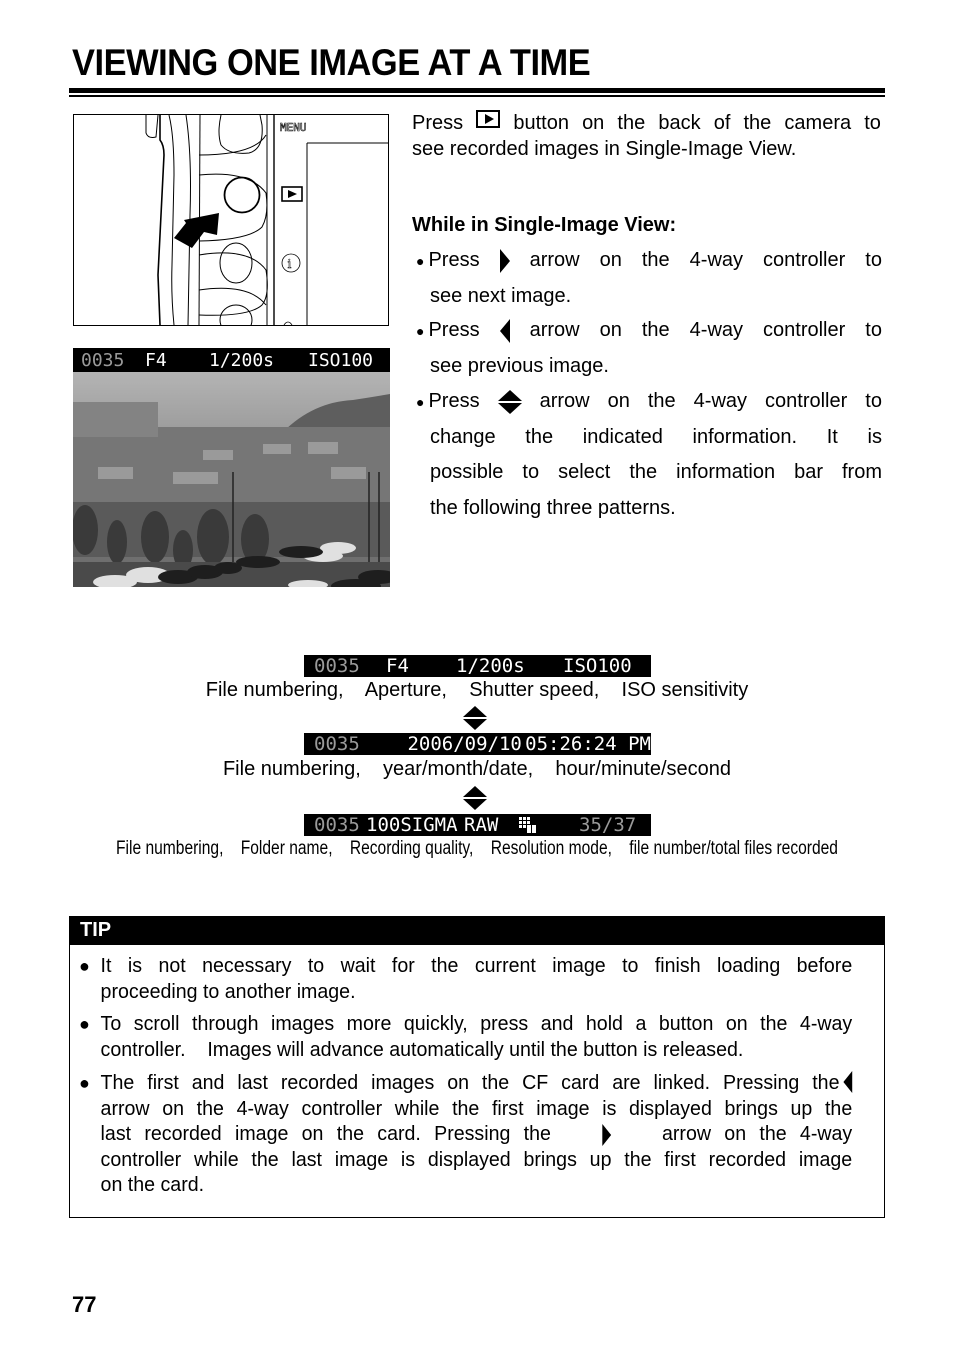  I want to click on section-subheading: While in Single-Image View:, so click(544, 225).